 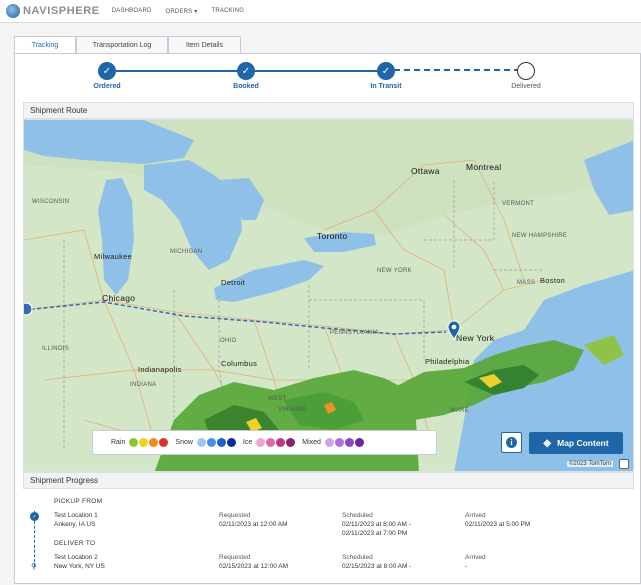 What do you see at coordinates (277, 399) in the screenshot?
I see `map-label-west: WEST` at bounding box center [277, 399].